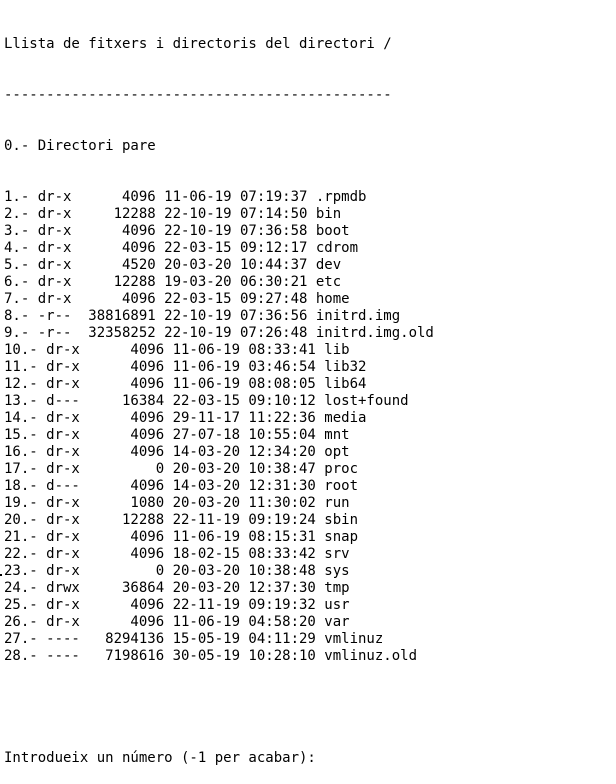  Describe the element at coordinates (177, 452) in the screenshot. I see `list-item: 16.- dr-x 4096 14-03-20 12:34:20 opt` at that location.